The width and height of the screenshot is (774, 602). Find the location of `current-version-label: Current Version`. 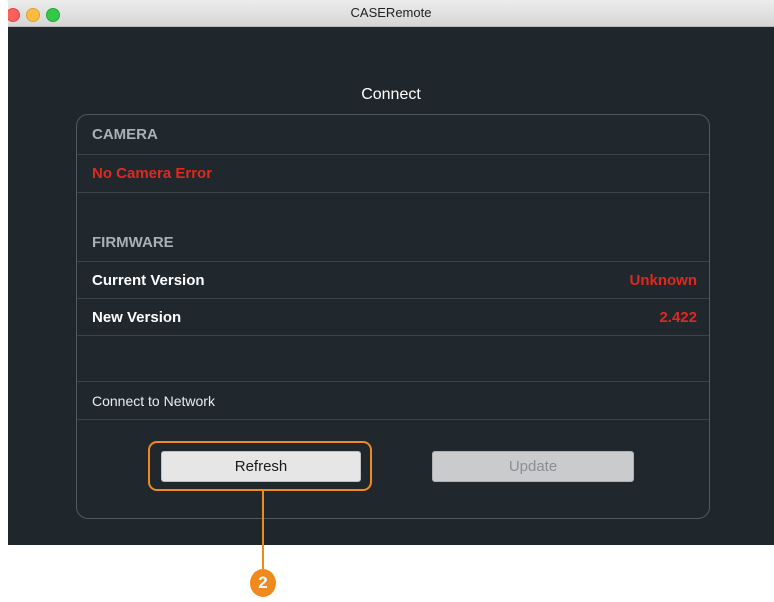

current-version-label: Current Version is located at coordinates (148, 280).